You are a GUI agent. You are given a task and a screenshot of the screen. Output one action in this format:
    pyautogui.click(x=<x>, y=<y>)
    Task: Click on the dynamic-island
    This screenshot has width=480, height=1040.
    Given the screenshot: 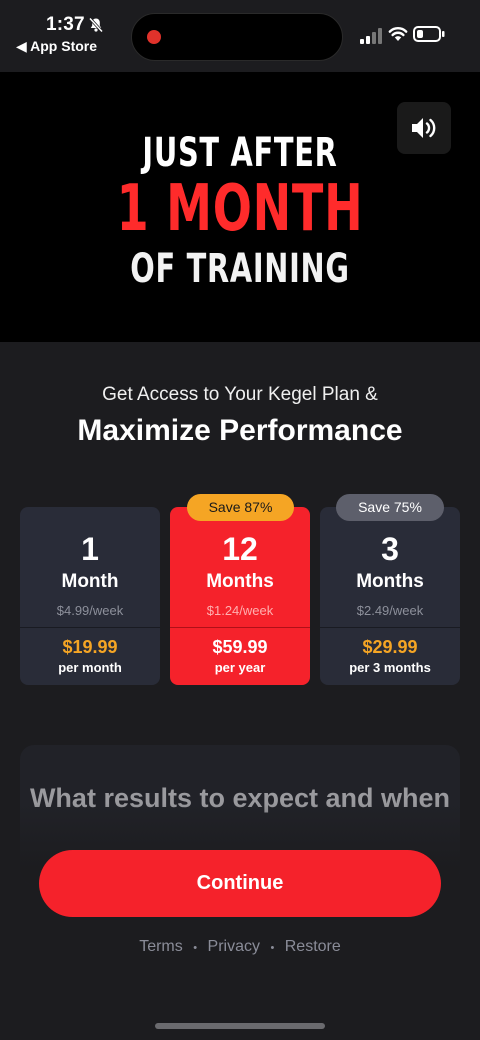 What is the action you would take?
    pyautogui.click(x=237, y=37)
    